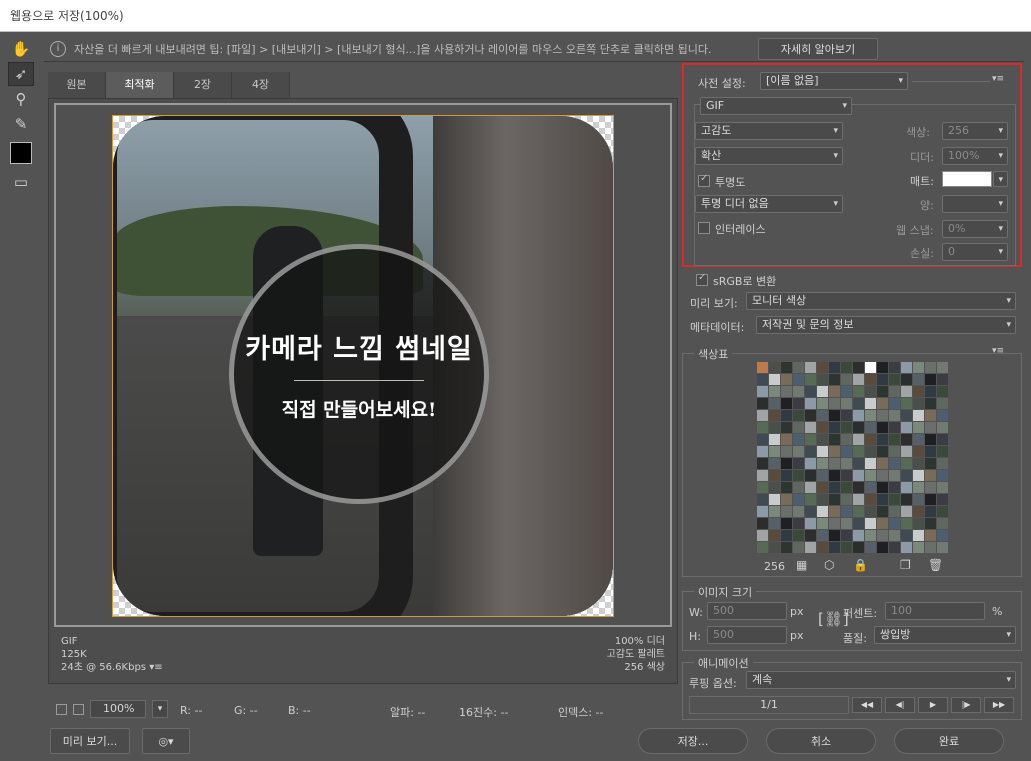 This screenshot has height=761, width=1031. I want to click on color-reduction-select: 고감도 ▾, so click(769, 131).